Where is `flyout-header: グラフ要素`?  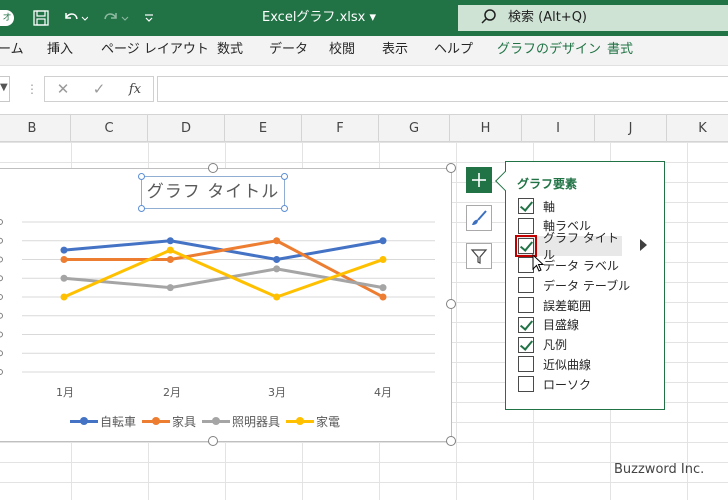
flyout-header: グラフ要素 is located at coordinates (547, 184).